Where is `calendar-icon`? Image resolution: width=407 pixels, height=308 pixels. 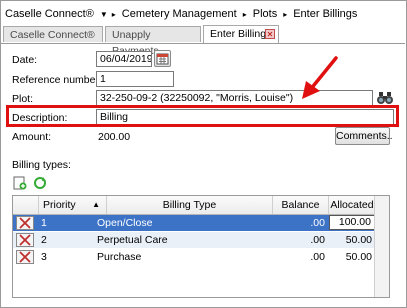
calendar-icon is located at coordinates (162, 59).